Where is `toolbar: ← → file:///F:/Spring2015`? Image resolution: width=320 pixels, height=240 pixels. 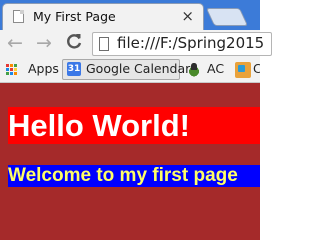
toolbar: ← → file:///F:/Spring2015 is located at coordinates (136, 44).